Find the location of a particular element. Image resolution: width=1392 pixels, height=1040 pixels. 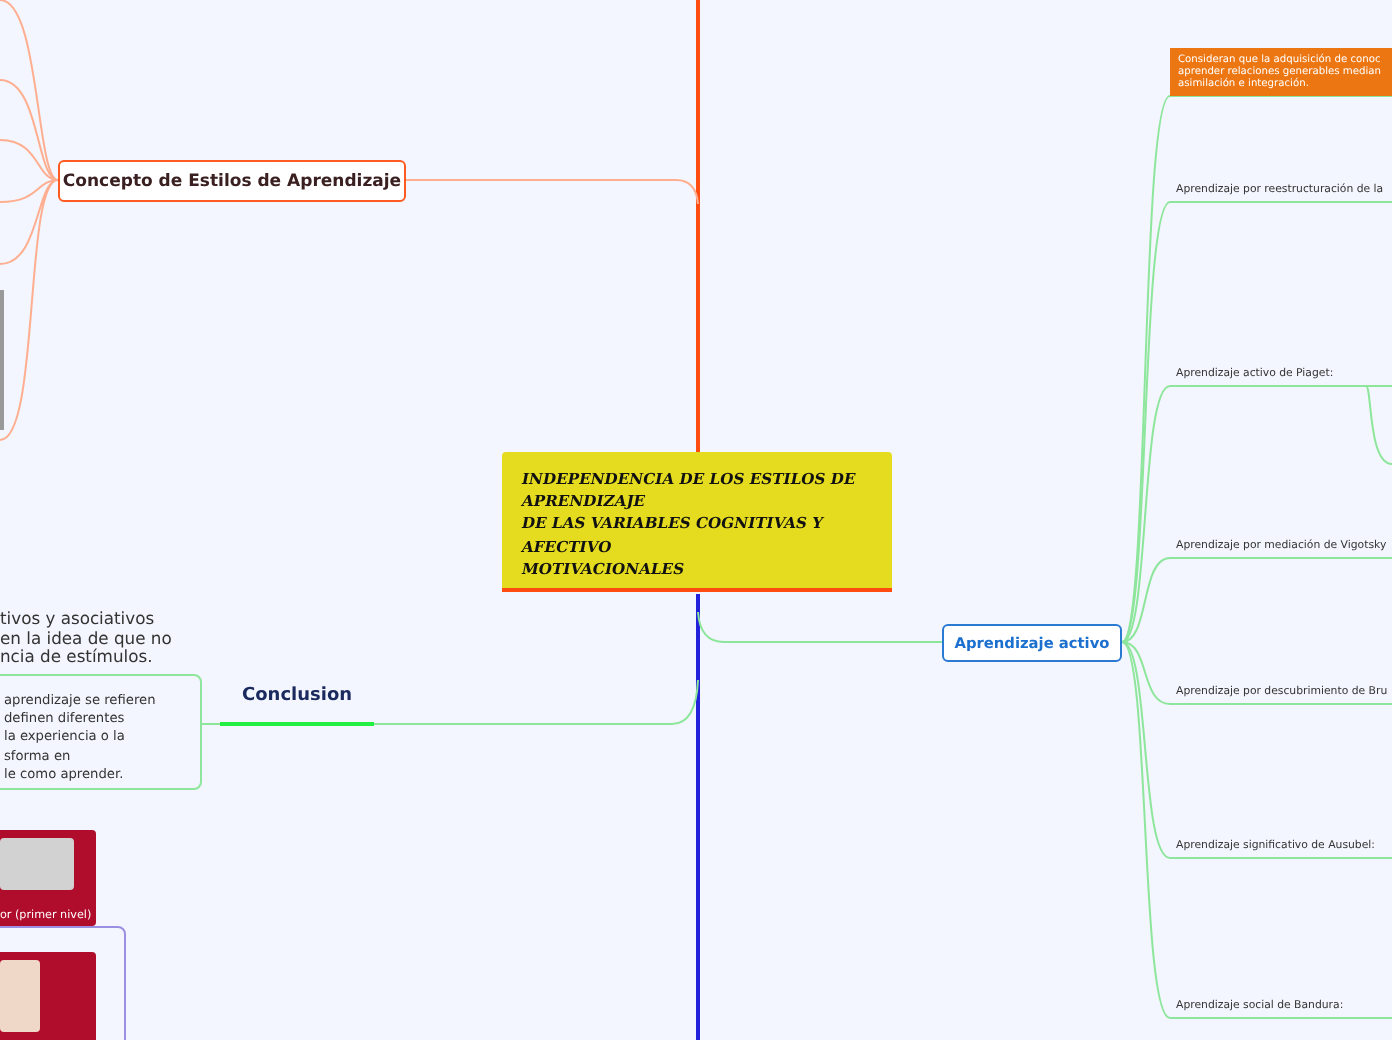

image-edge is located at coordinates (2, 360).